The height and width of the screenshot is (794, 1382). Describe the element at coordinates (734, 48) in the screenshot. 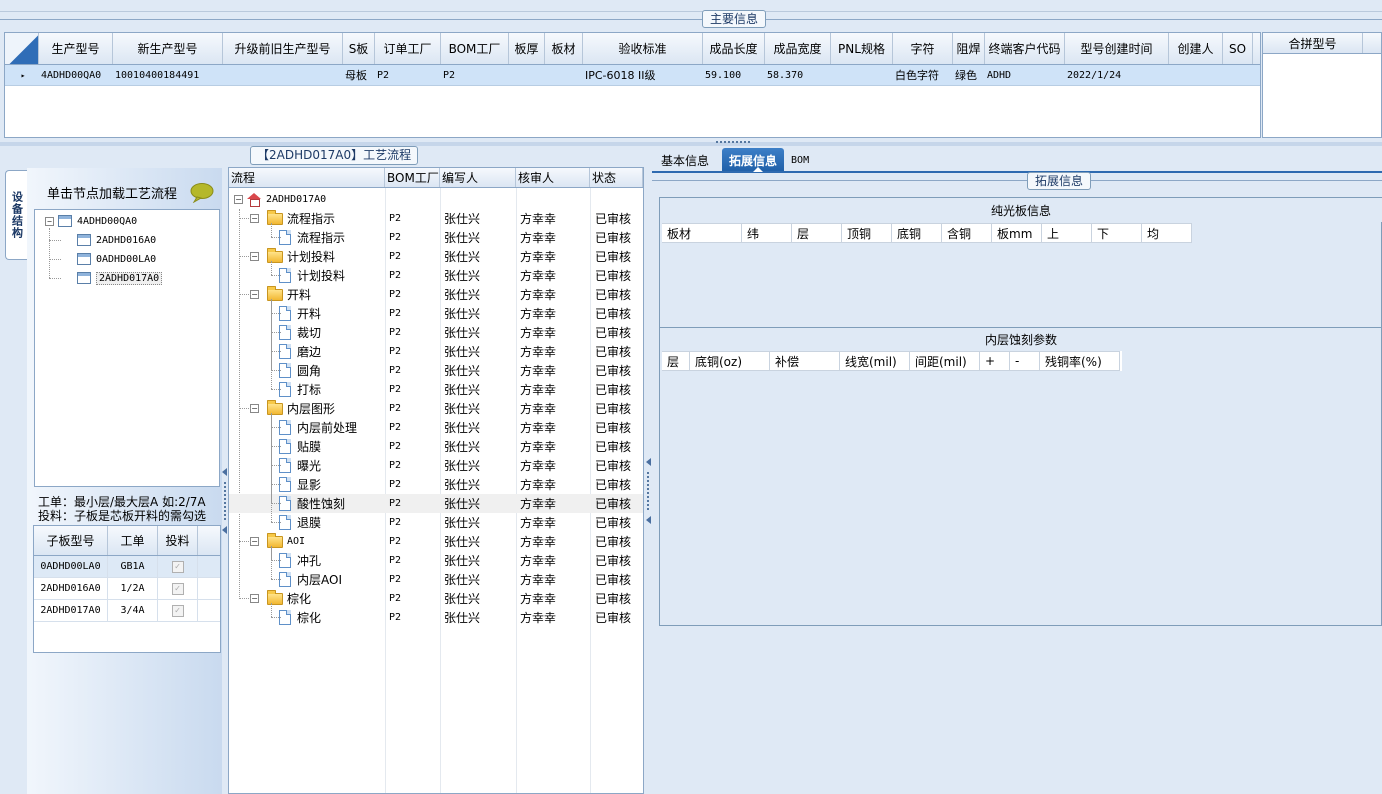

I see `col-header: 成品长度` at that location.